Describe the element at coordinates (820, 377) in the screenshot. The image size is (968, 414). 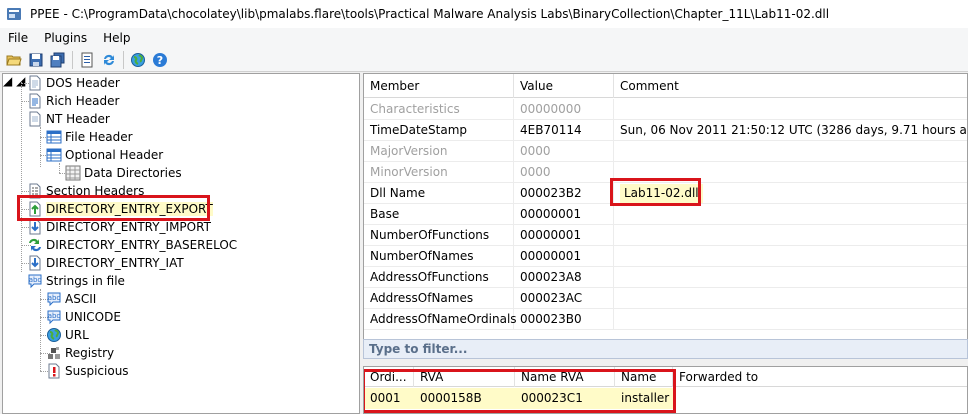
I see `column-header-forwarded-to: Forwarded to` at that location.